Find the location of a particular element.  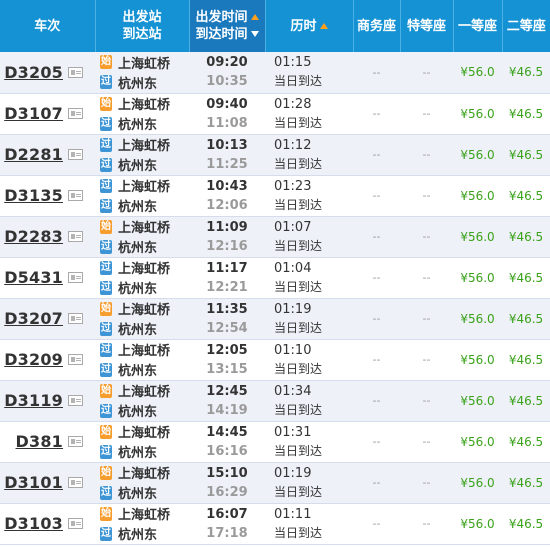

train-cell: D3205 is located at coordinates (47, 73).